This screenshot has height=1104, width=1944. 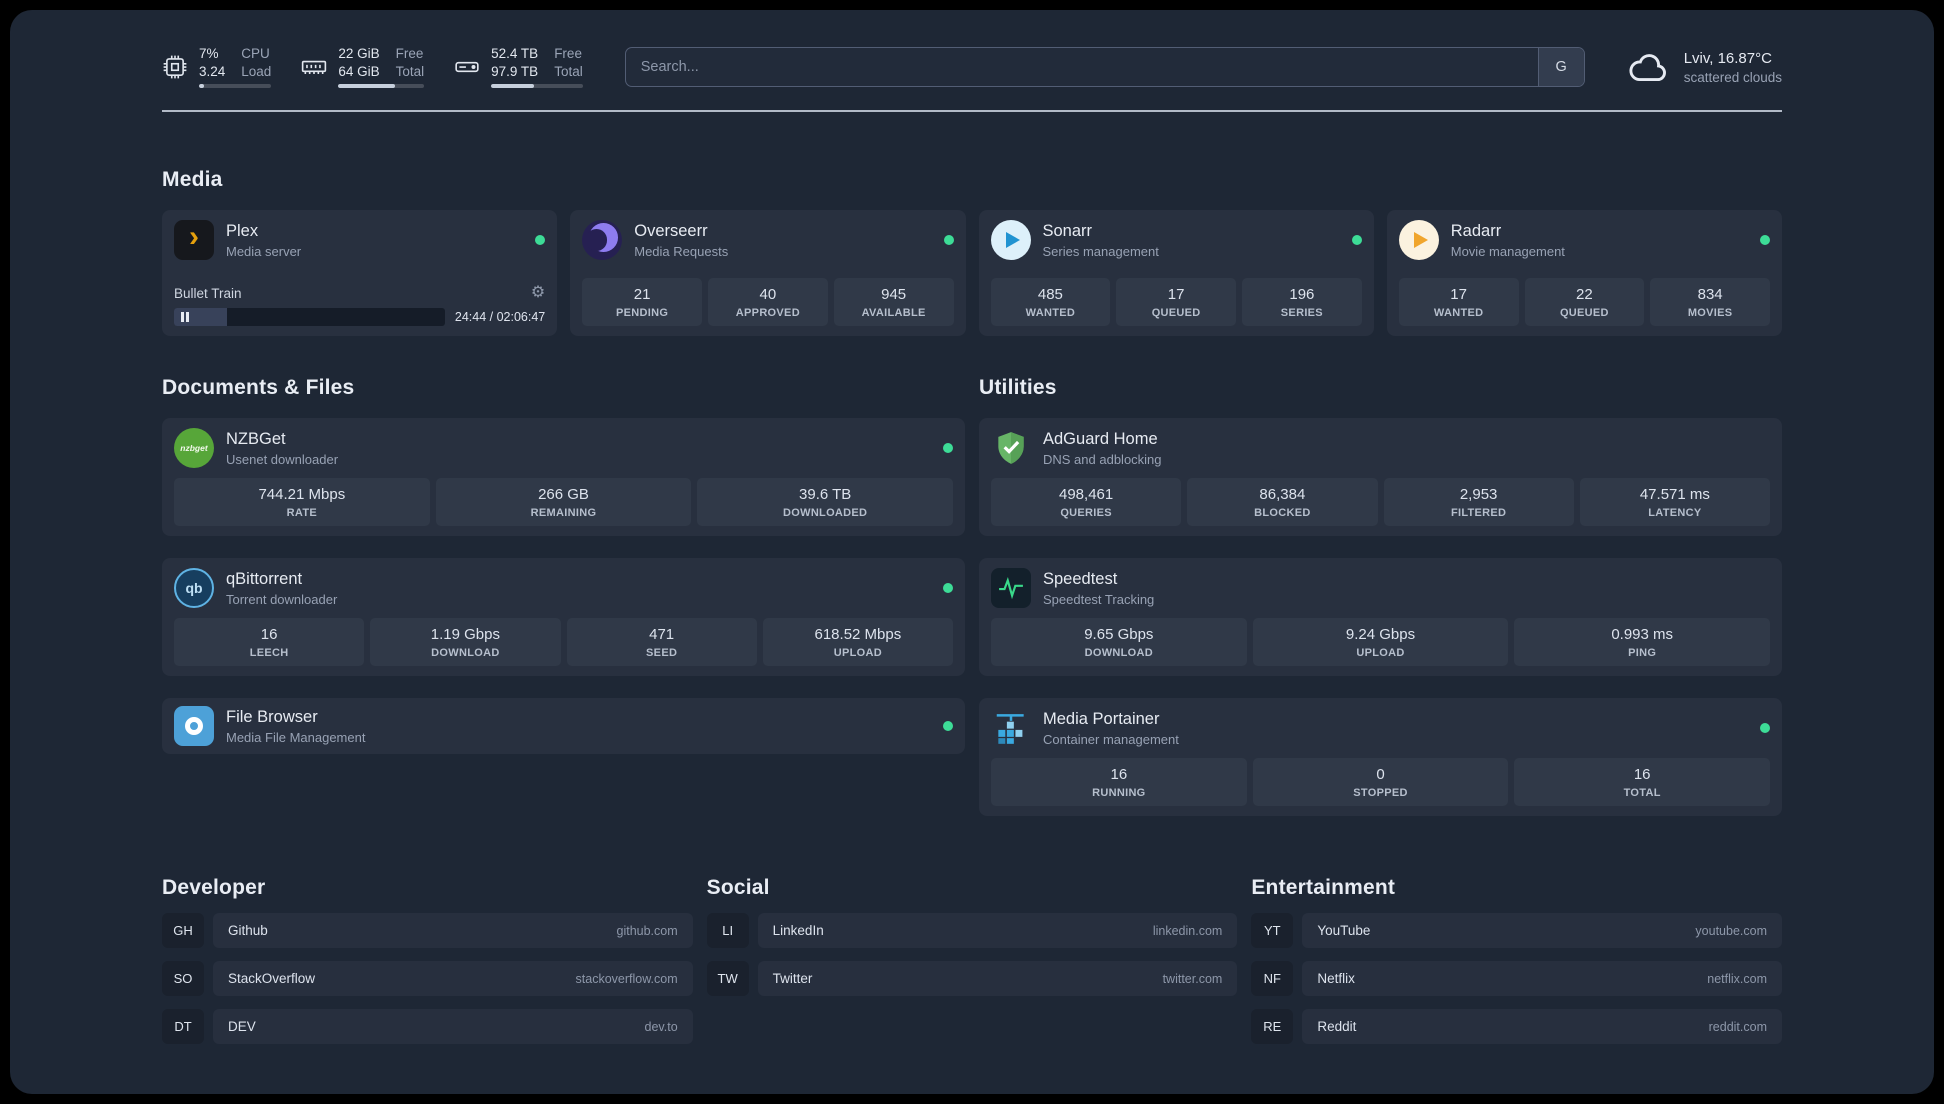 I want to click on bookmark-link: DEV dev.to, so click(x=453, y=1027).